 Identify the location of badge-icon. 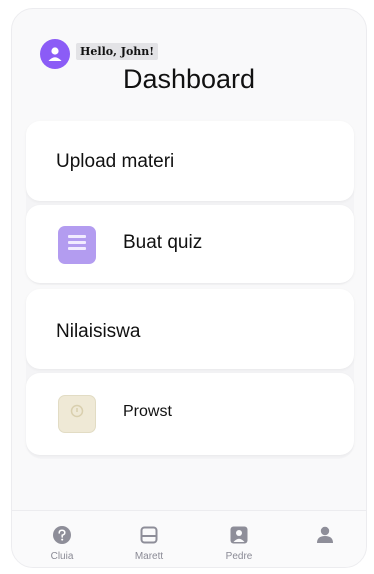
(77, 414).